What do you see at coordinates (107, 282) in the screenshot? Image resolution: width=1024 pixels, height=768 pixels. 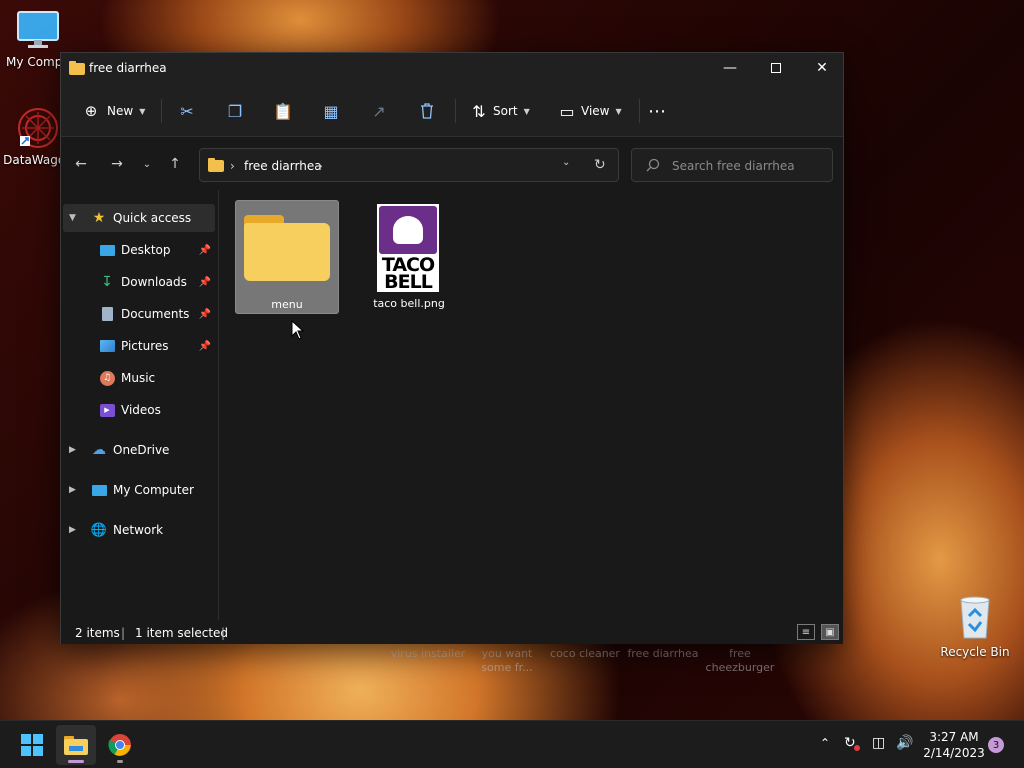 I see `download-icon: ↧` at bounding box center [107, 282].